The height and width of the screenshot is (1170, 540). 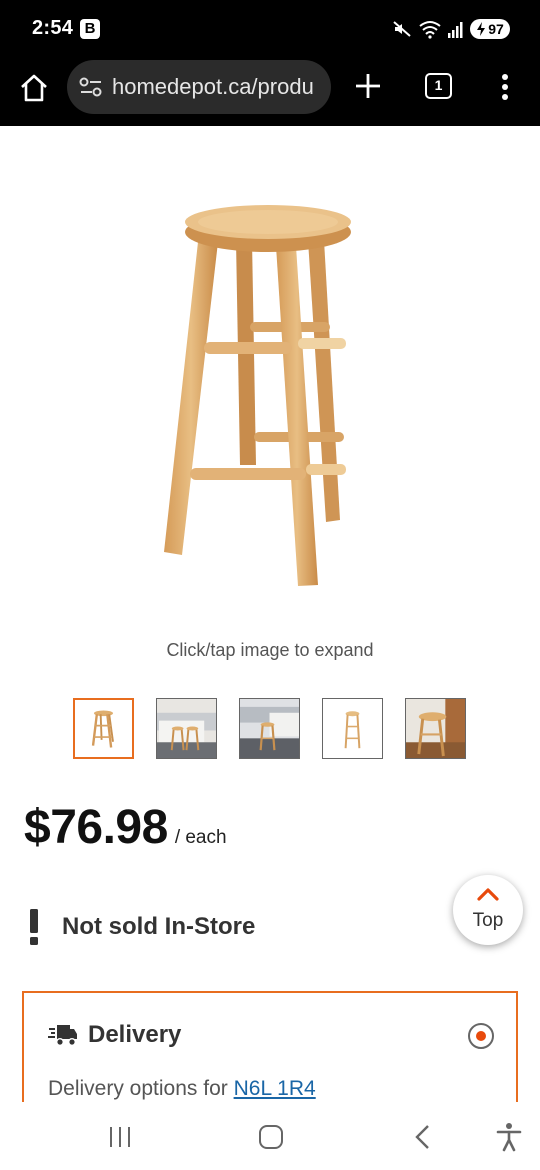 What do you see at coordinates (96, 827) in the screenshot?
I see `price-value: $76.98` at bounding box center [96, 827].